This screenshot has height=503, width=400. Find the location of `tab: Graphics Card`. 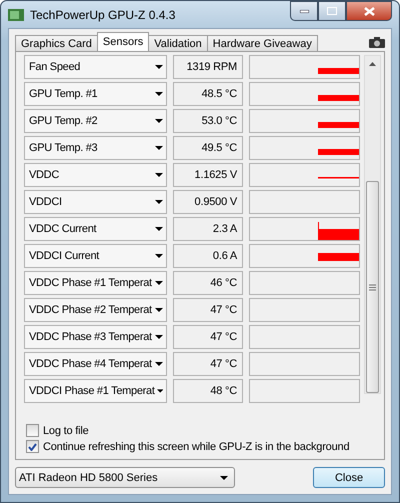

tab: Graphics Card is located at coordinates (56, 43).